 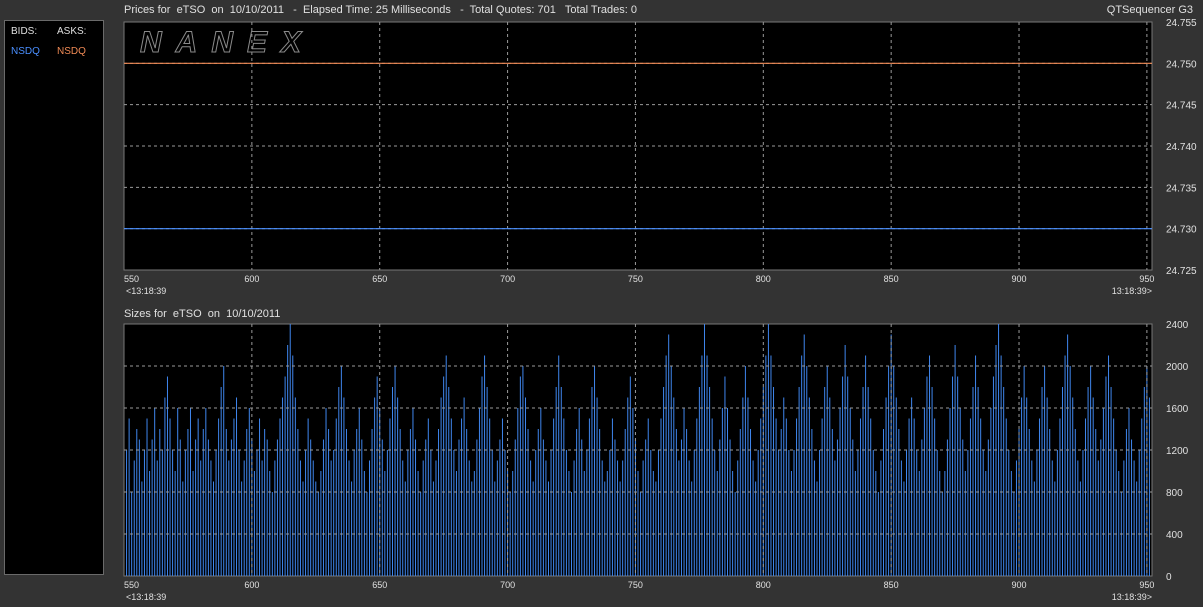 I want to click on size-y-tick-label: 400, so click(x=1174, y=535).